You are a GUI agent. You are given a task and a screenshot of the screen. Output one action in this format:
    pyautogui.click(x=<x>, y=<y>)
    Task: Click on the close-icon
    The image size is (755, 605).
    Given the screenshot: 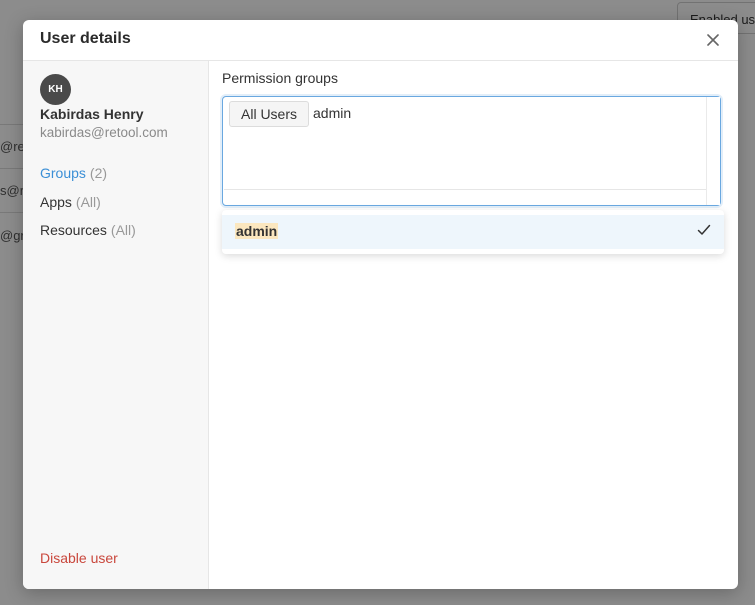 What is the action you would take?
    pyautogui.click(x=713, y=40)
    